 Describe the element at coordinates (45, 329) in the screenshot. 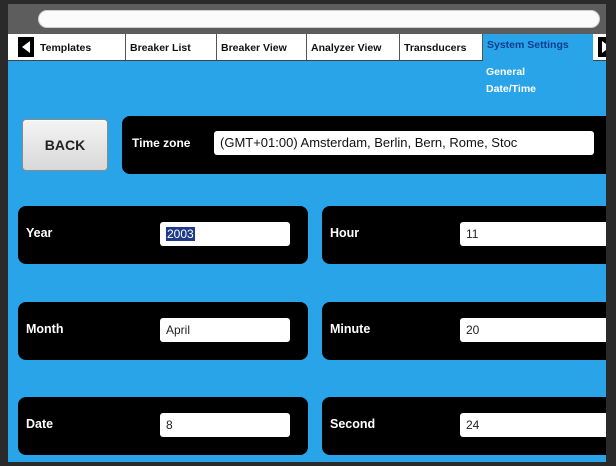

I see `month-label: Month` at that location.